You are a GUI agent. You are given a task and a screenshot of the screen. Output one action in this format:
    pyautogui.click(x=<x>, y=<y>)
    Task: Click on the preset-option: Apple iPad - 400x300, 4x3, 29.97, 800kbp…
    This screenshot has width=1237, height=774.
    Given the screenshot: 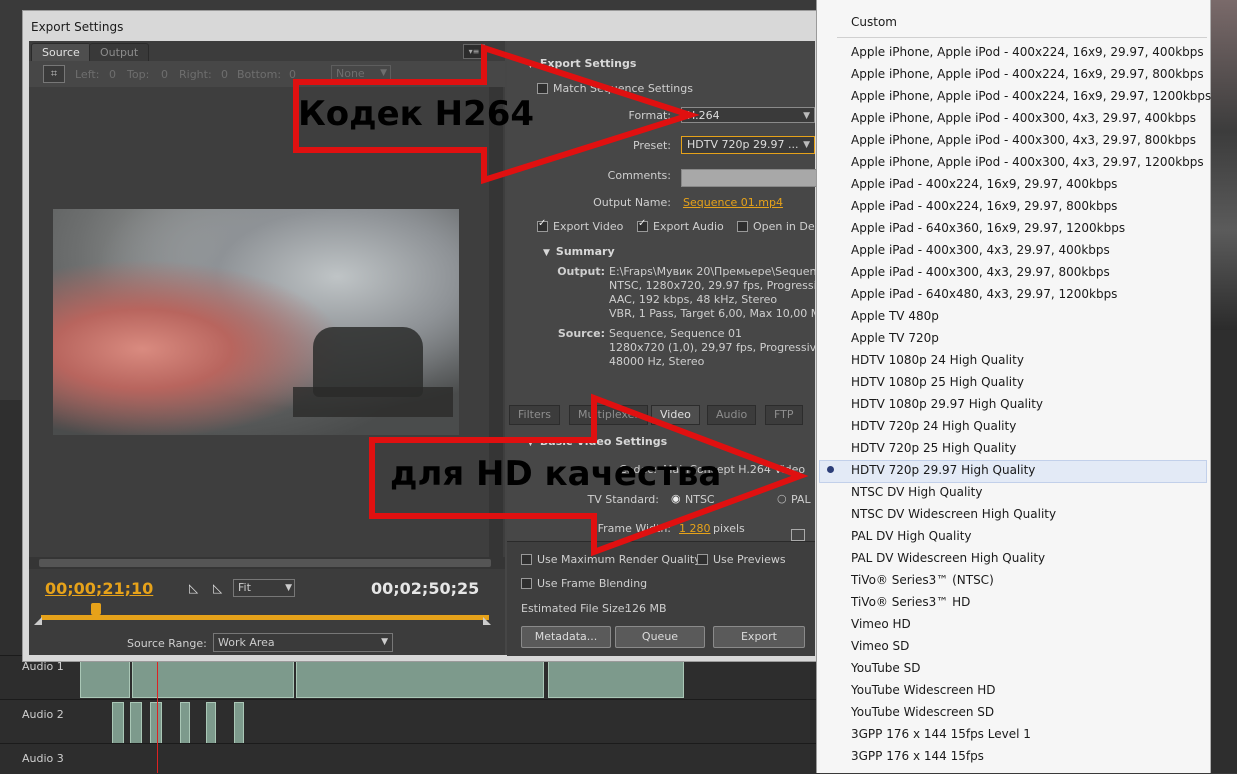 What is the action you would take?
    pyautogui.click(x=980, y=272)
    